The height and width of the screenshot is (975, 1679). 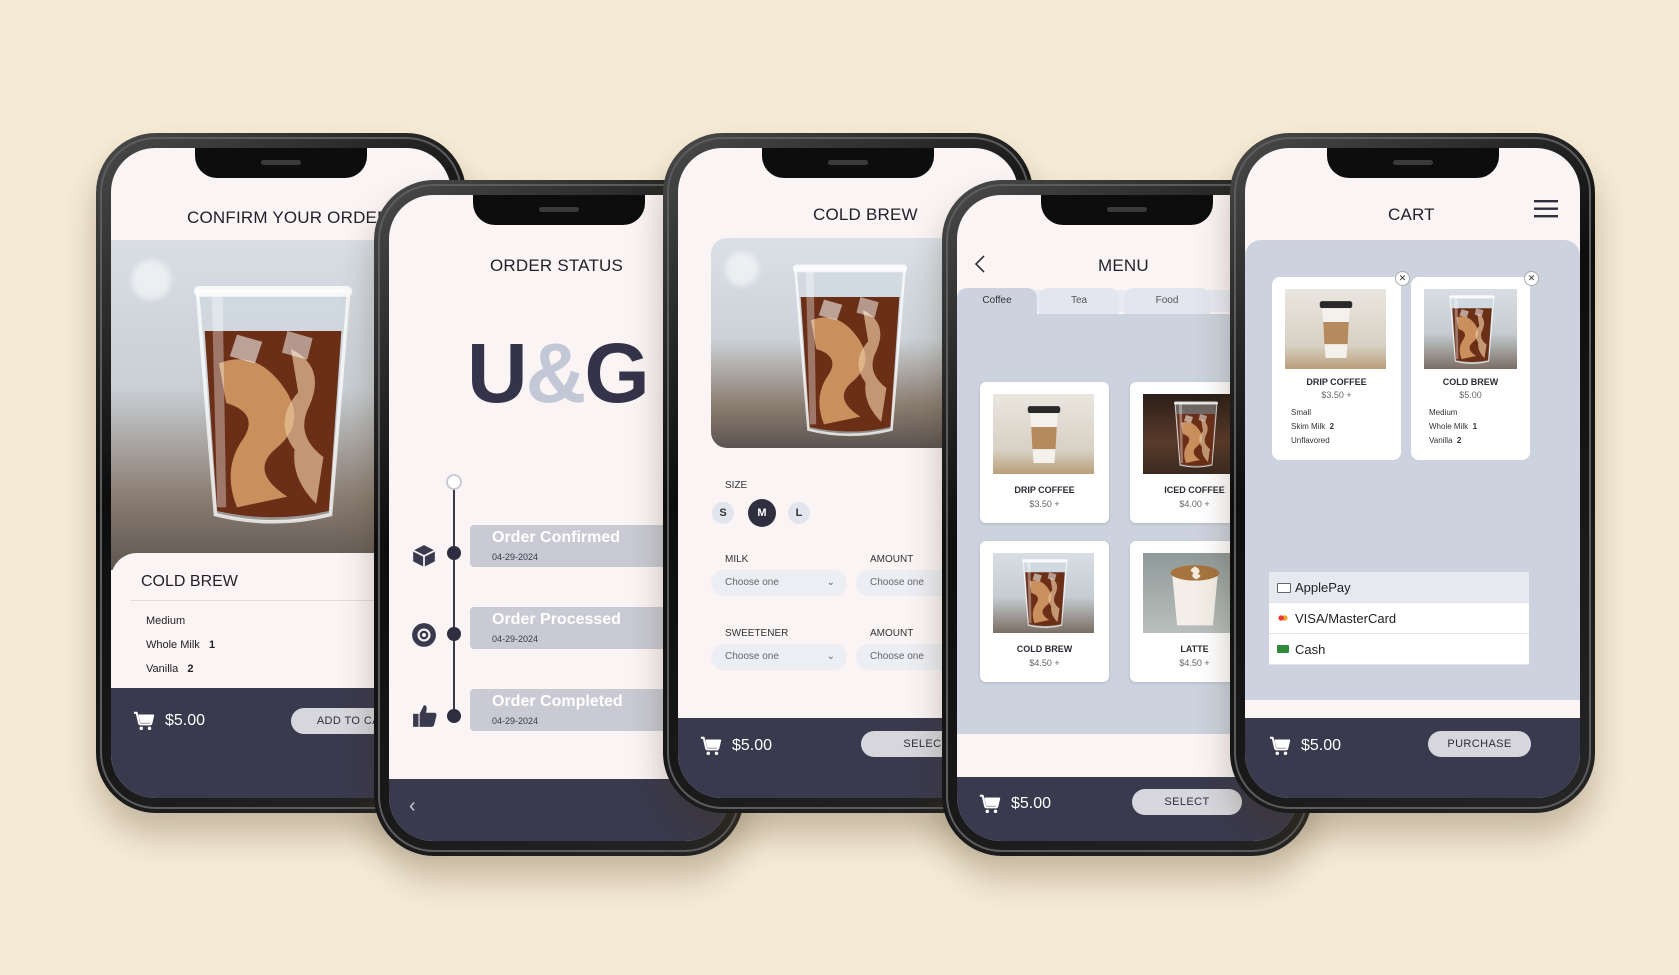 I want to click on tab-coffee: Coffee, so click(x=997, y=301).